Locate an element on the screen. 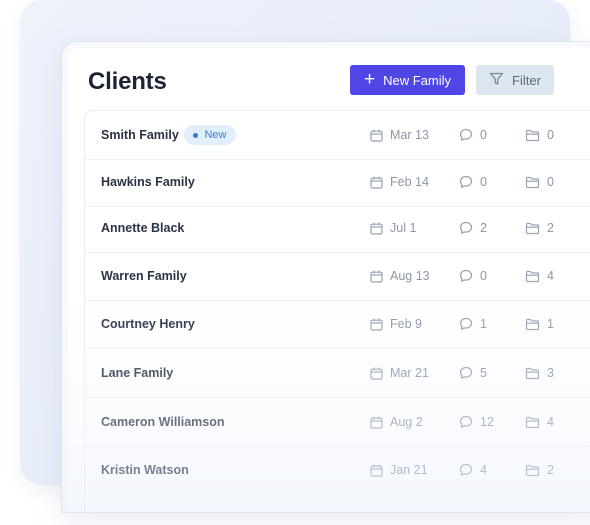  comments-cell: 4 is located at coordinates (473, 470).